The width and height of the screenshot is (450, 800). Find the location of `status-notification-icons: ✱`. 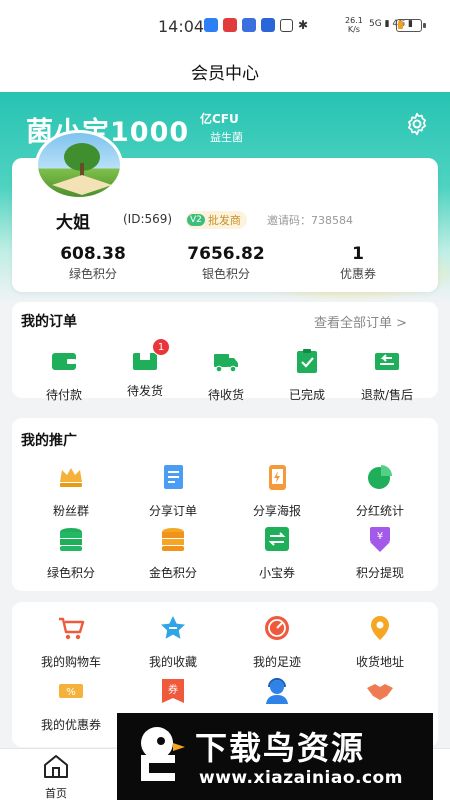

status-notification-icons: ✱ is located at coordinates (256, 25).